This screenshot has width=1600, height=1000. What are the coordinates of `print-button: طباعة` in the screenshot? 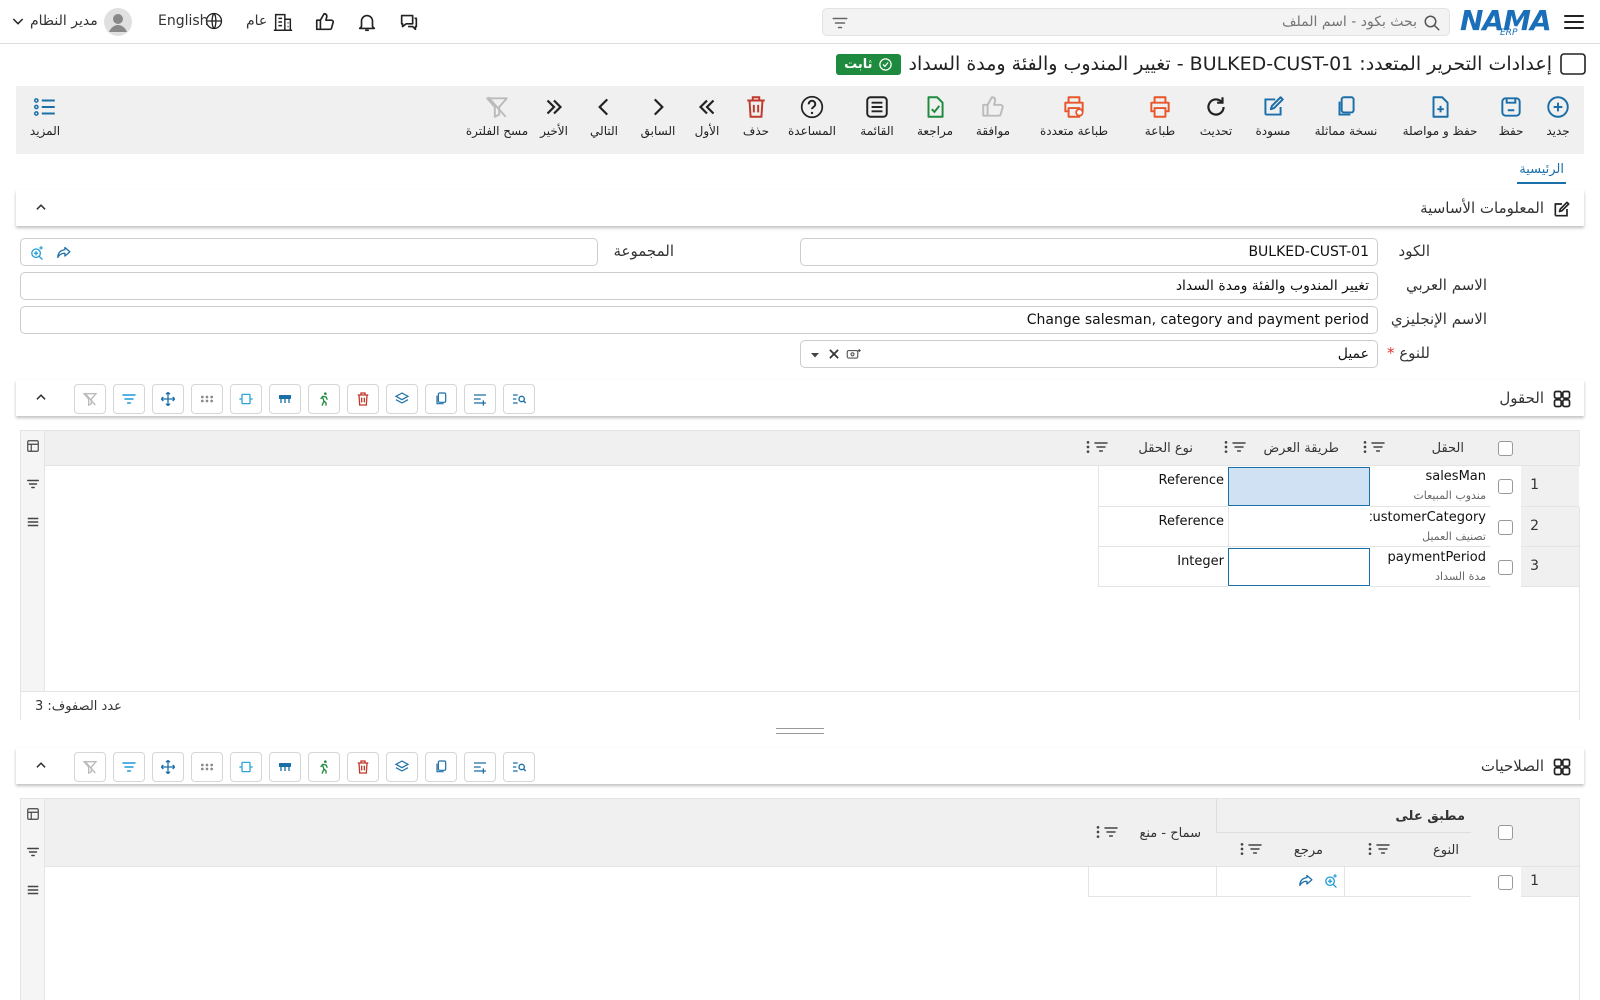 It's located at (1160, 116).